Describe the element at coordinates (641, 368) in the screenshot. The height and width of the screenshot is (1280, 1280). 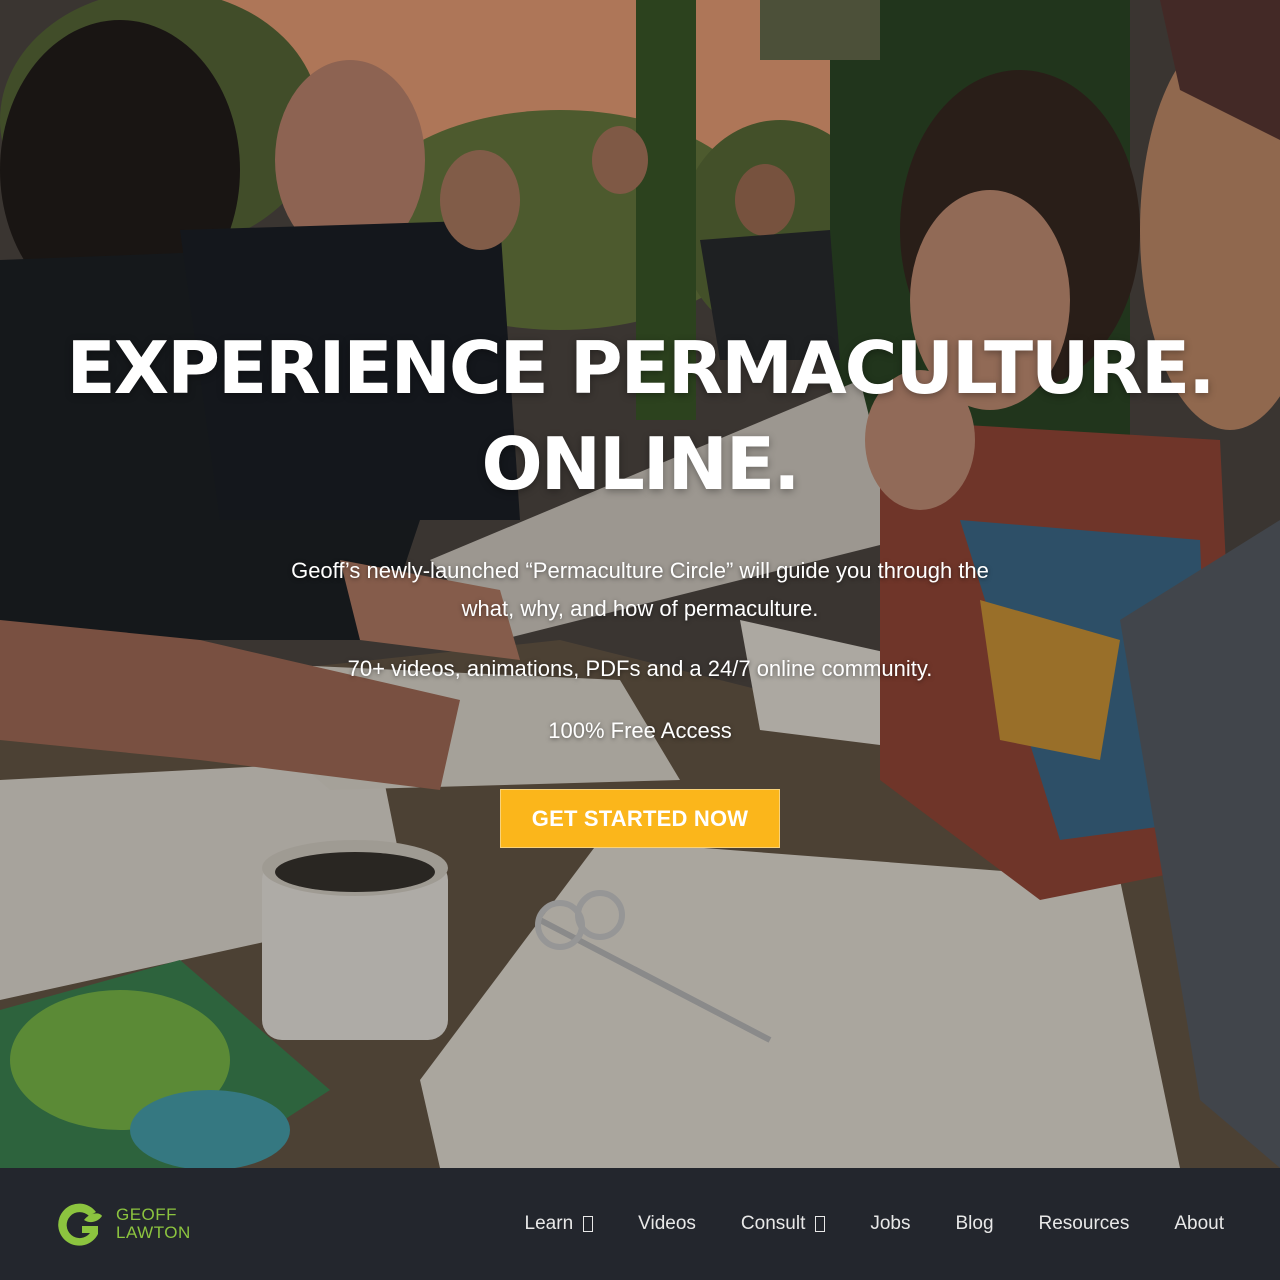
I see `hero-headline-line-1: EXPERIENCE PERMACULTURE.` at that location.